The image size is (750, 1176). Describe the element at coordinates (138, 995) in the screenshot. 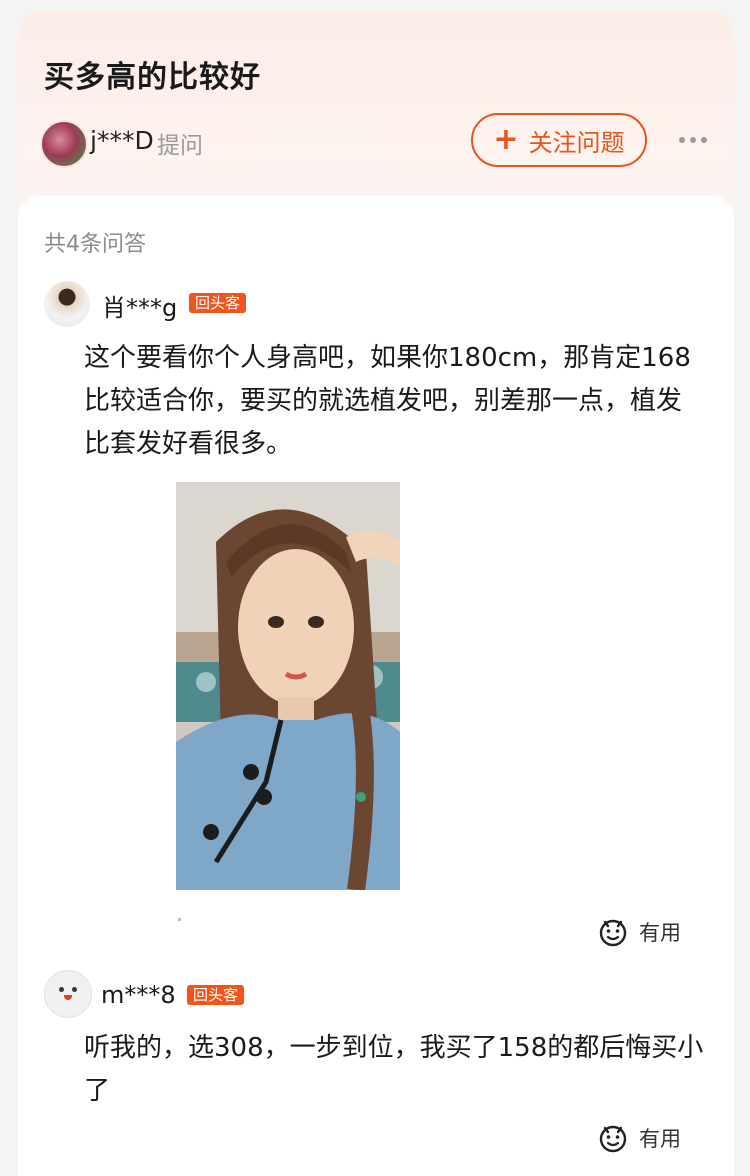

I see `answer-user-name: m***8` at that location.